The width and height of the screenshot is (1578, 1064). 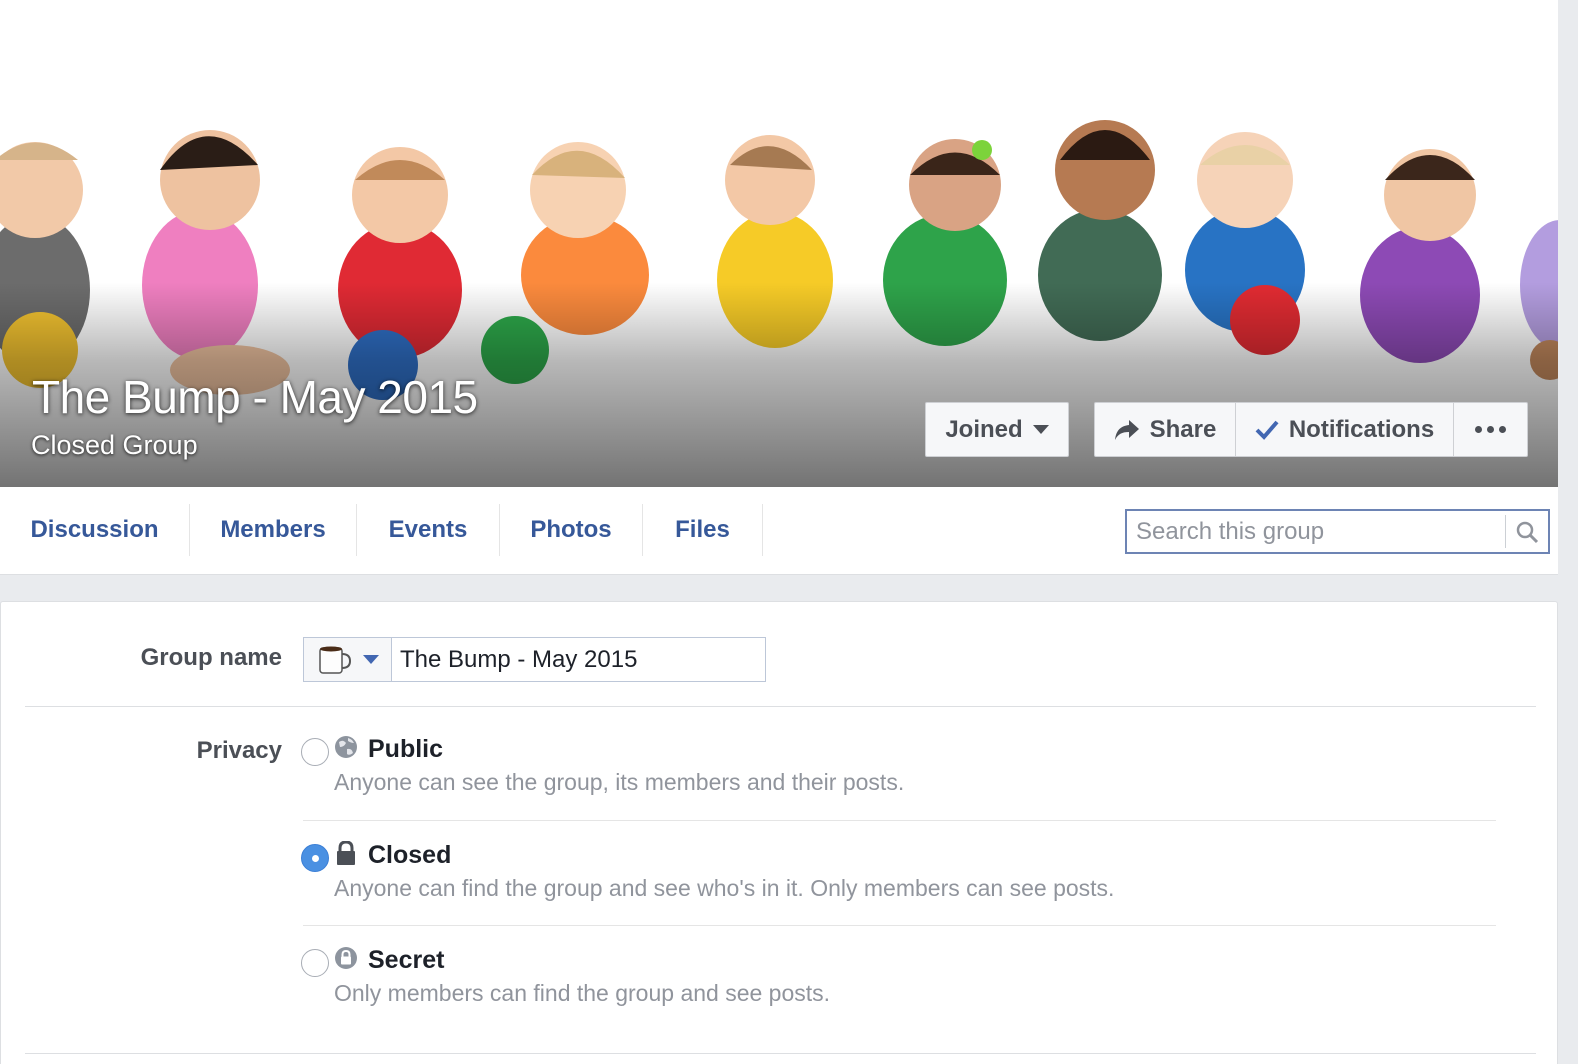 What do you see at coordinates (406, 960) in the screenshot?
I see `option-title: Secret` at bounding box center [406, 960].